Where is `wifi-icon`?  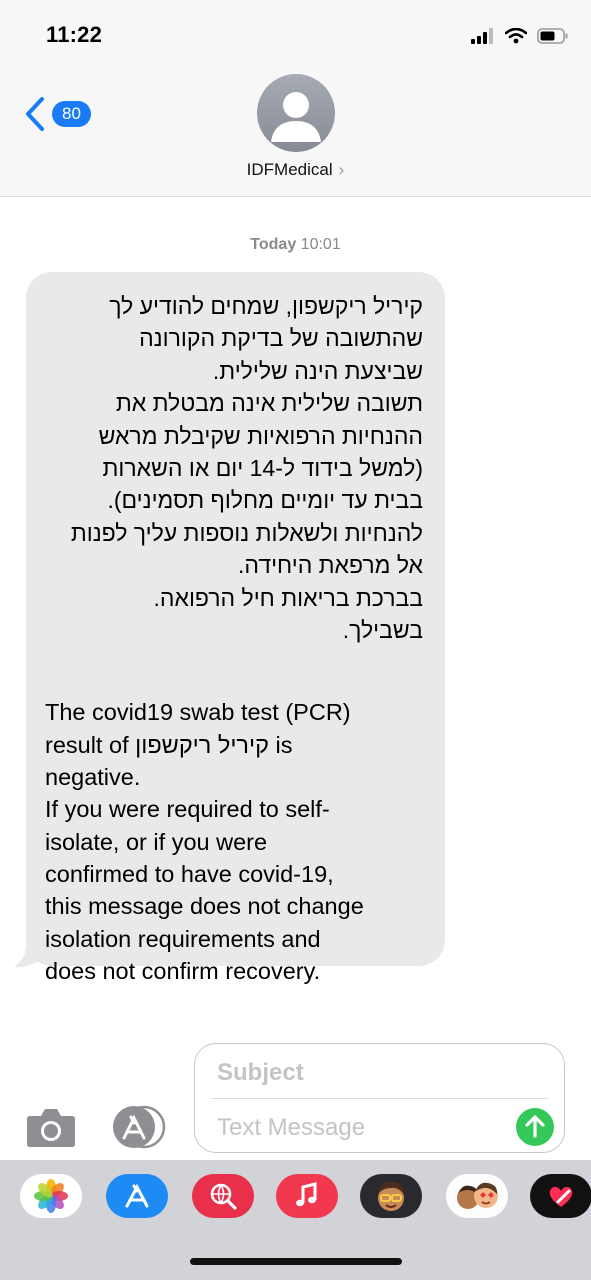
wifi-icon is located at coordinates (516, 36).